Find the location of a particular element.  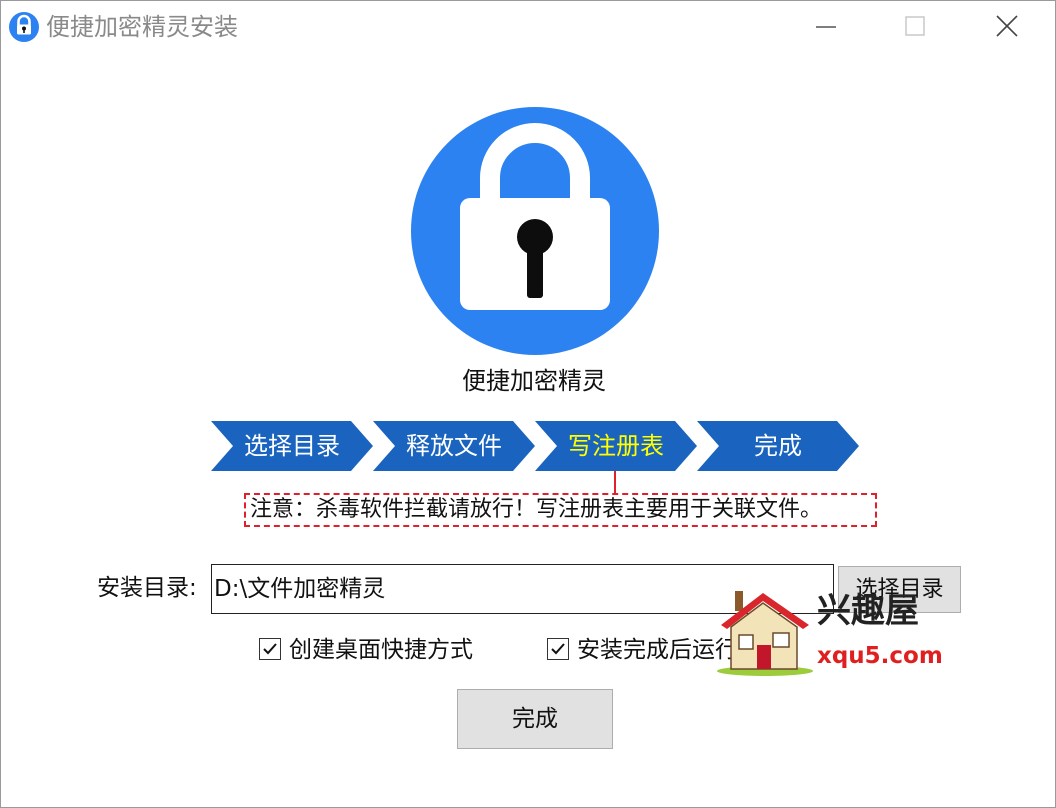

watermark-site-url: xqu5.com is located at coordinates (880, 656).